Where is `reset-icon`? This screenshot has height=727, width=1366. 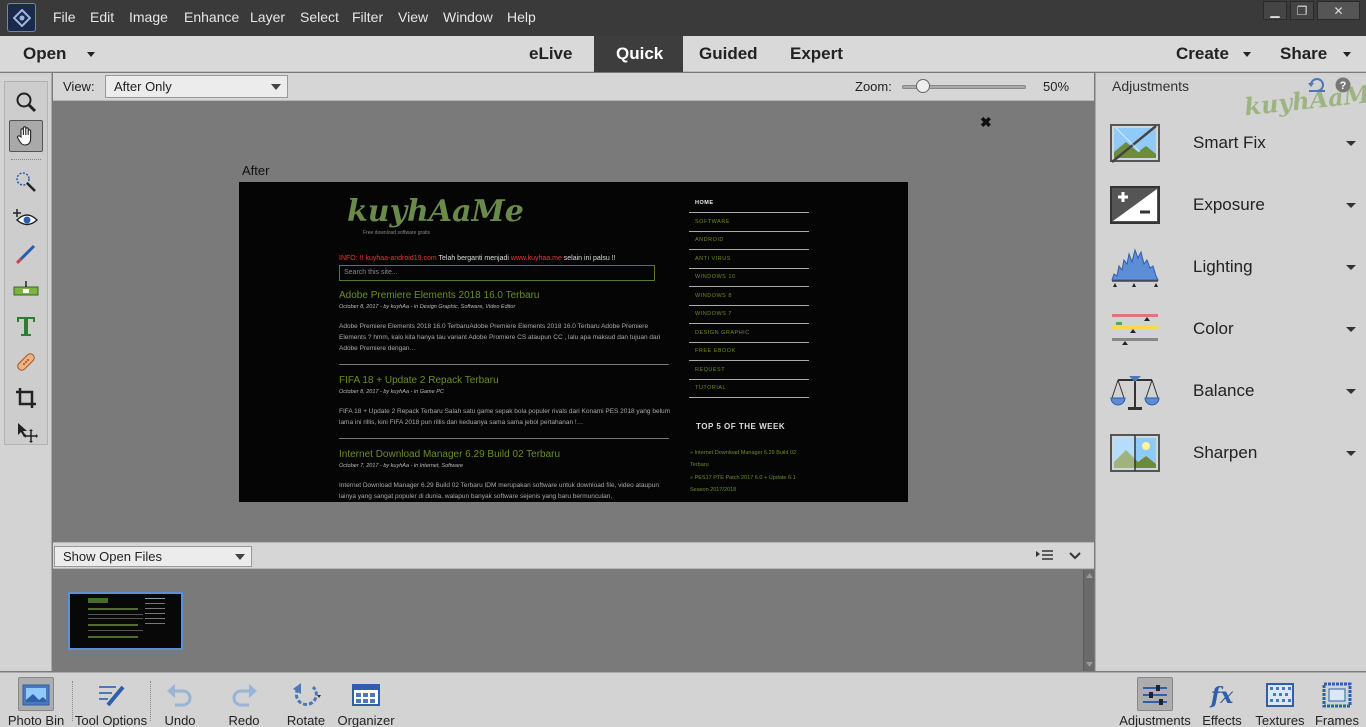
reset-icon is located at coordinates (1317, 85).